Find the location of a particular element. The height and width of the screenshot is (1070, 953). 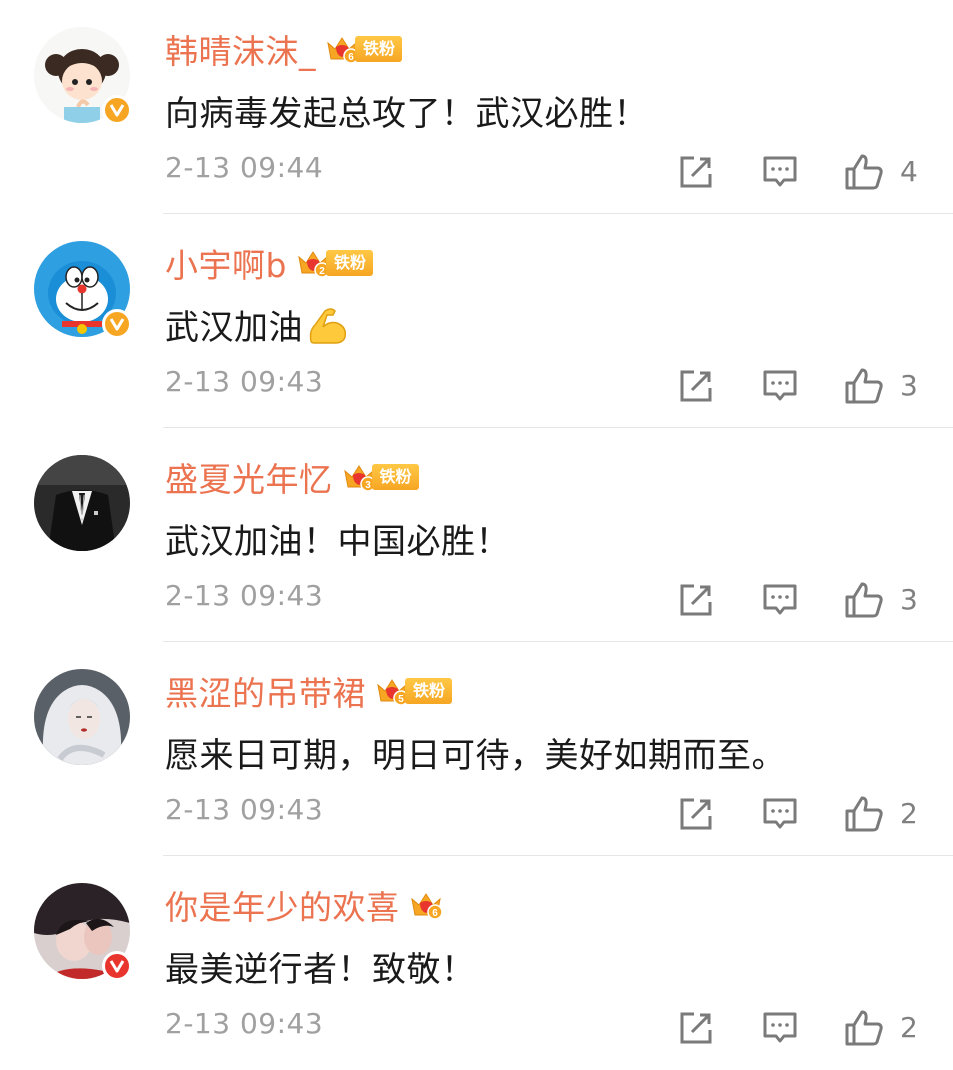

fan-badge: 5 铁粉 is located at coordinates (414, 691).